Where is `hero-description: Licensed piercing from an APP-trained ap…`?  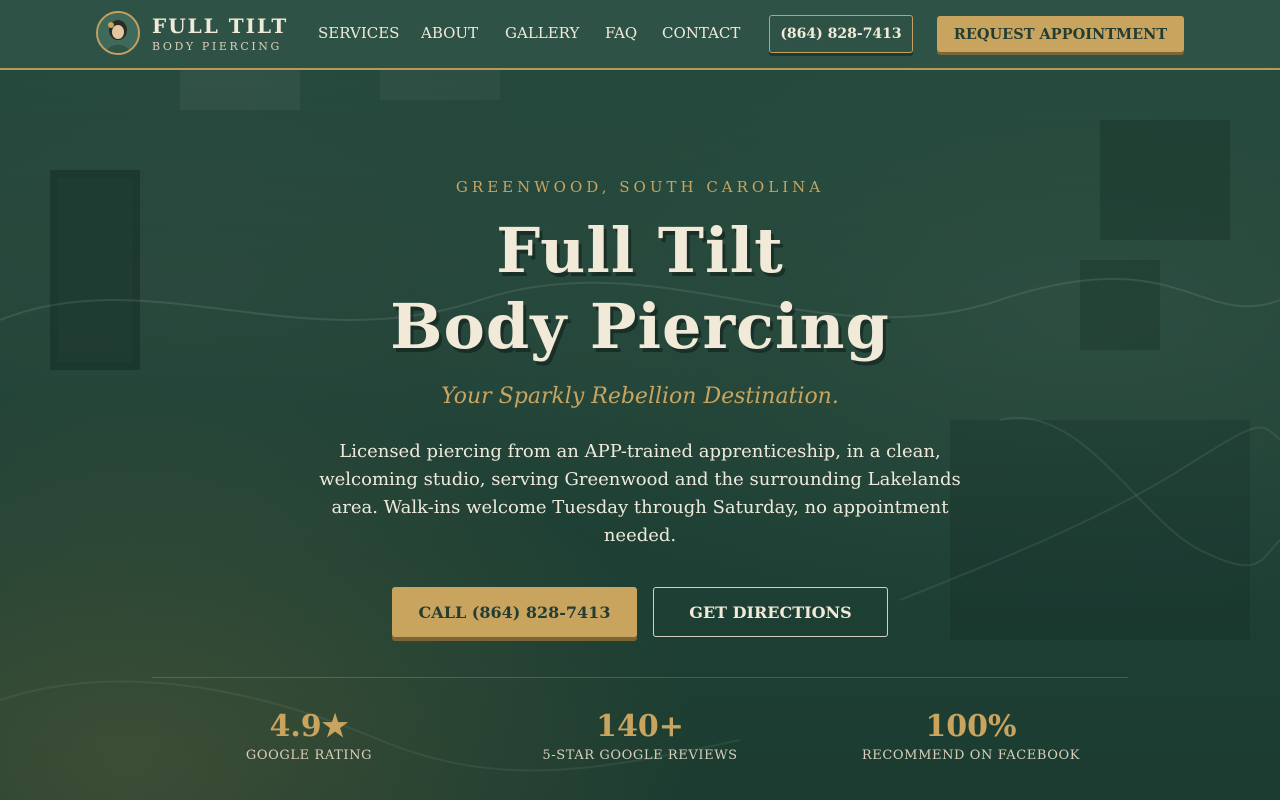
hero-description: Licensed piercing from an APP-trained ap… is located at coordinates (640, 493).